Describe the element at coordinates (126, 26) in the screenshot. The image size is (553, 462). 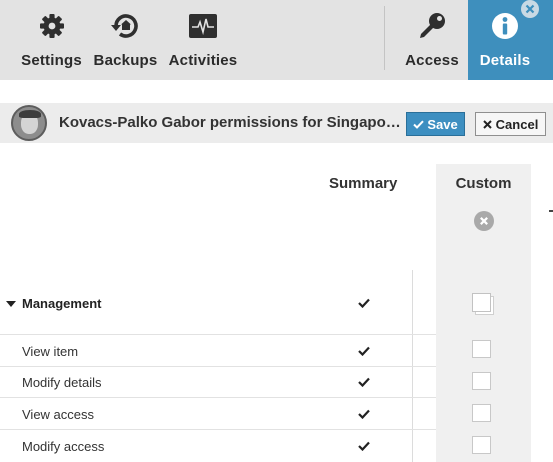
I see `backup-icon` at that location.